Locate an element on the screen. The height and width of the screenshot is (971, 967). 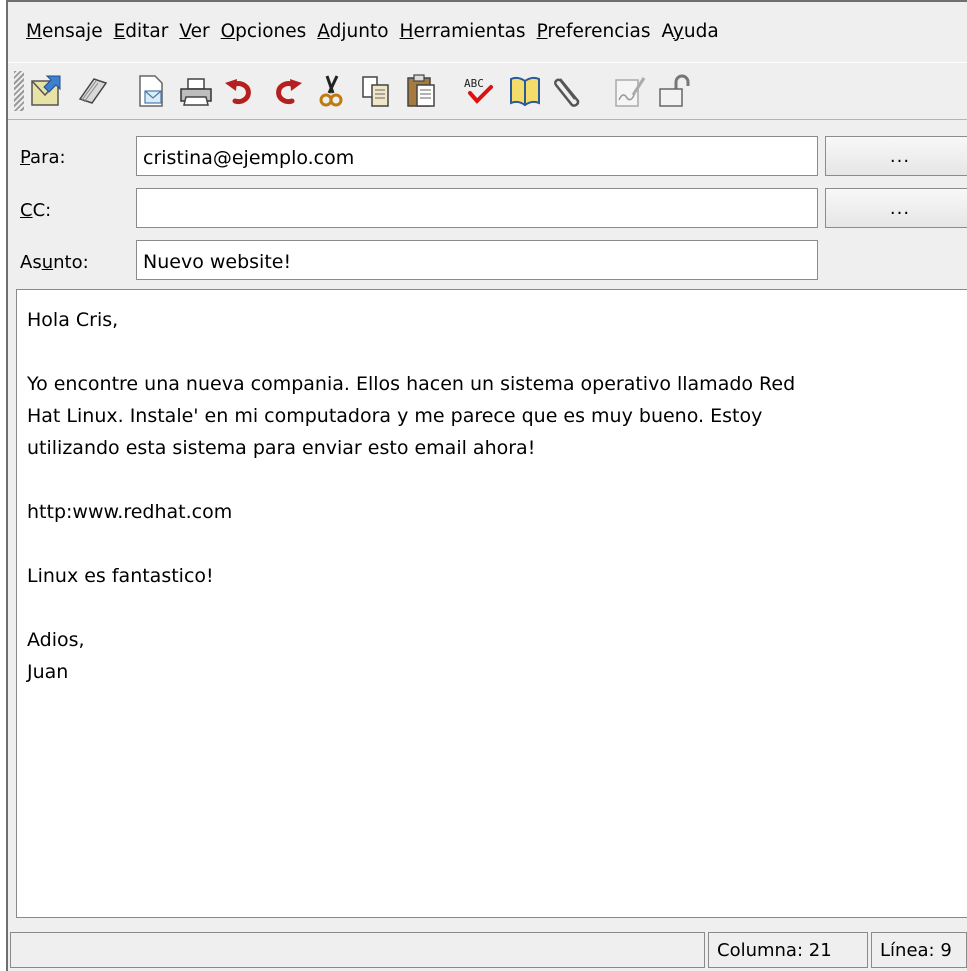
menu-mnemonic: P is located at coordinates (542, 31).